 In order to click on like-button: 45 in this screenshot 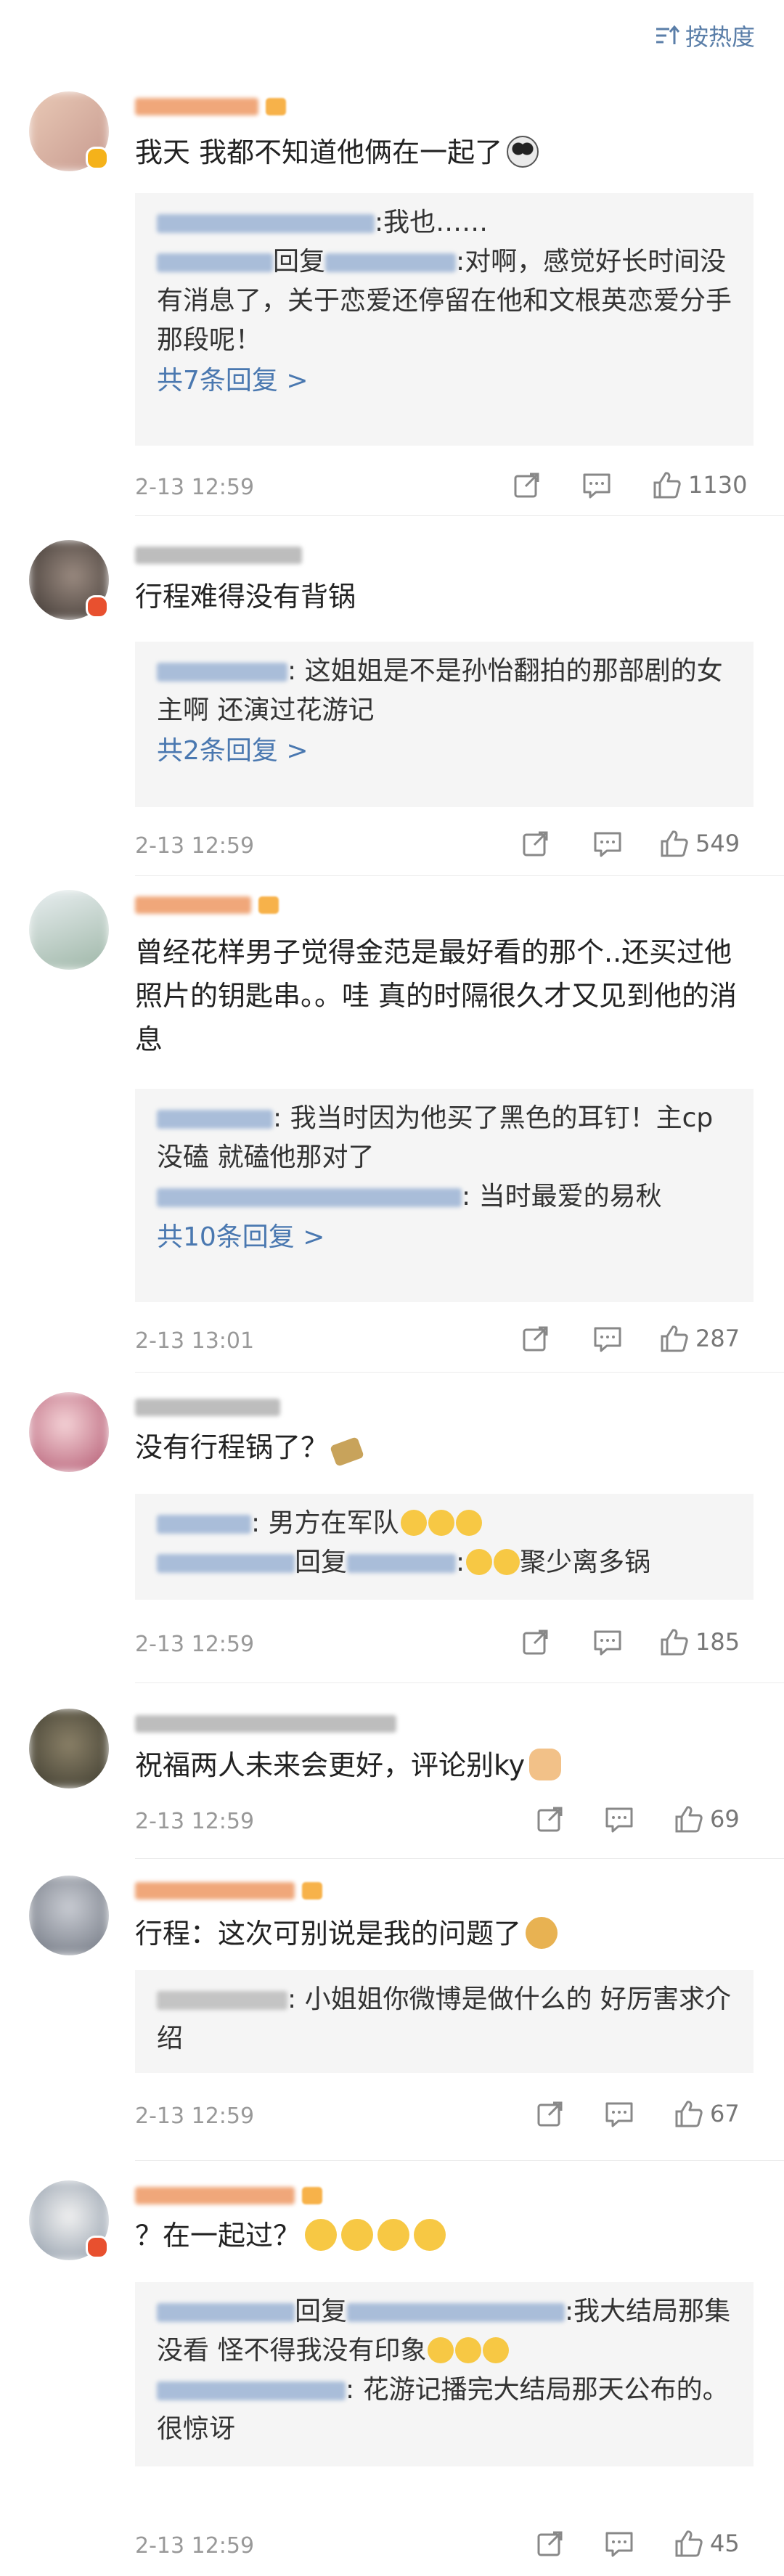, I will do `click(707, 2544)`.